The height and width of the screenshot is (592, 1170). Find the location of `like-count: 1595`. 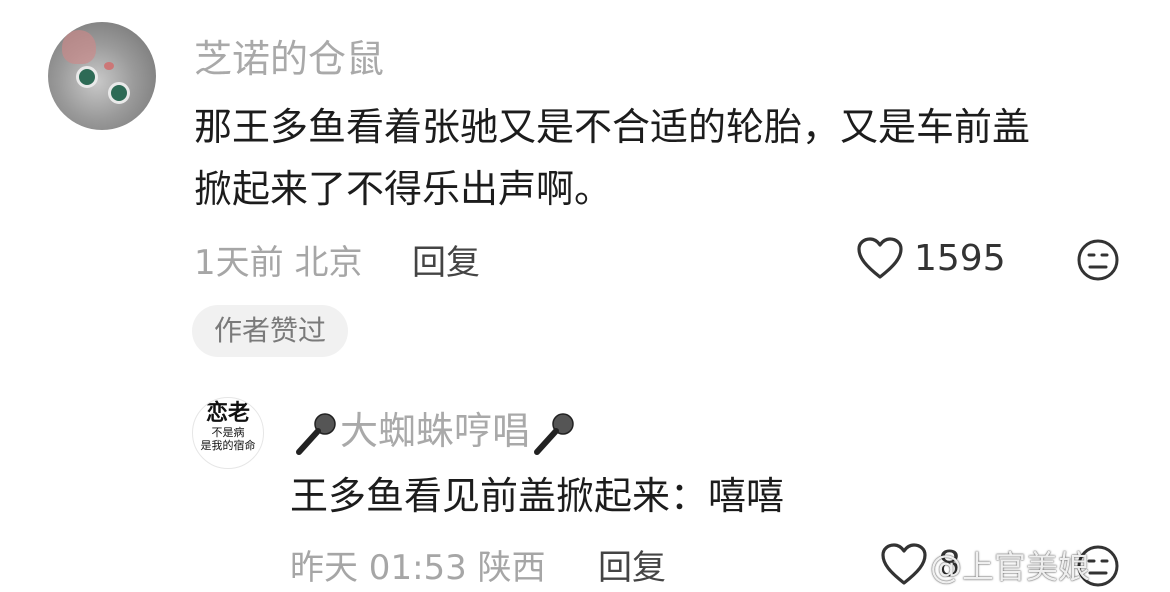

like-count: 1595 is located at coordinates (960, 258).